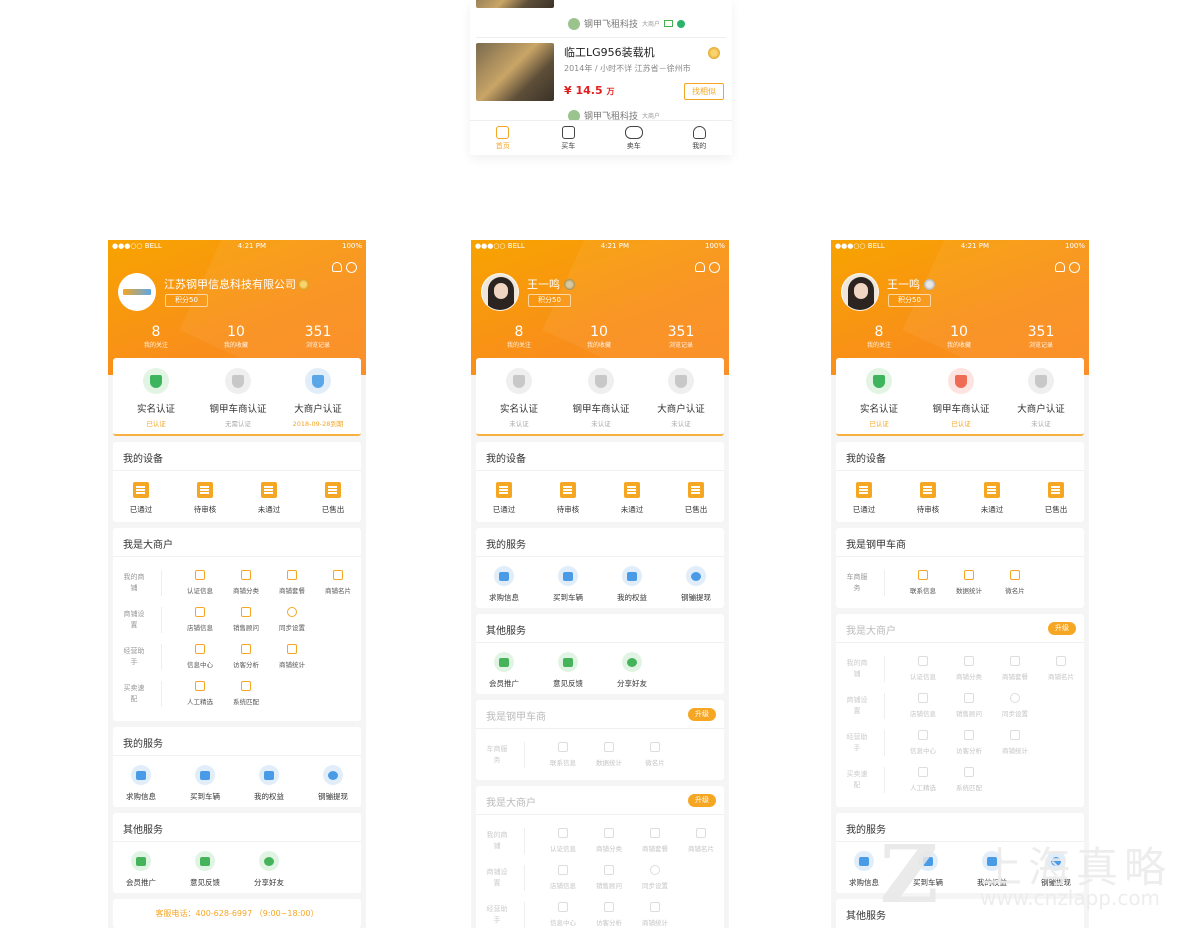  What do you see at coordinates (238, 398) in the screenshot?
I see `cert-dealer: 钢甲车商认证 无需认证` at bounding box center [238, 398].